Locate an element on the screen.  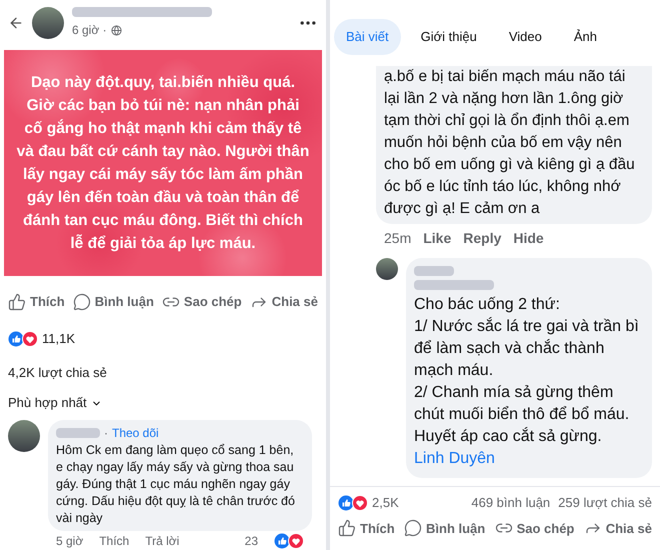
sort-dropdown: Phù hợp nhất is located at coordinates (47, 403).